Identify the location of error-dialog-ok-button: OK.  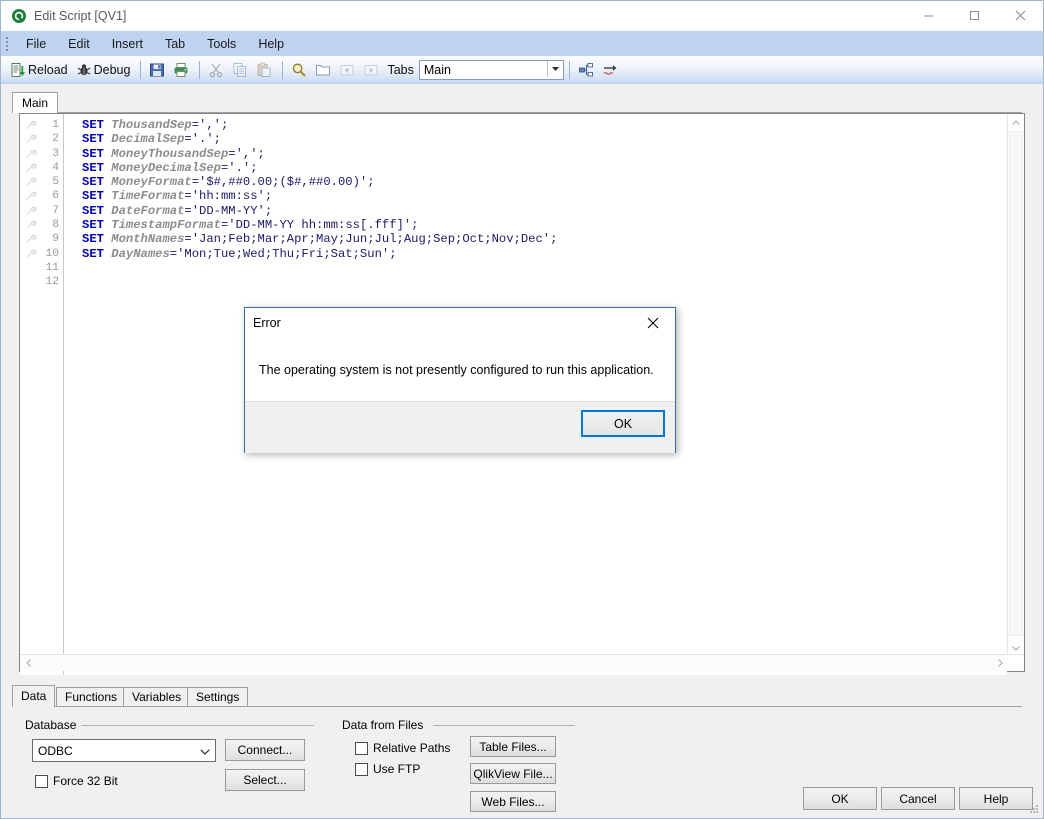
(623, 423).